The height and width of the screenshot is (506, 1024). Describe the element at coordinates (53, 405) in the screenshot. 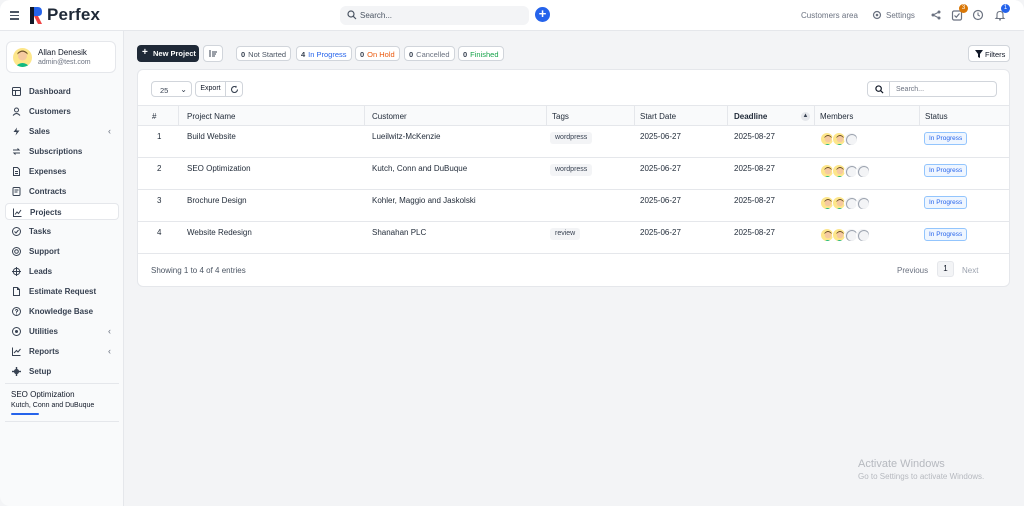

I see `pinned-project-customer: Kutch, Conn and DuBuque` at that location.